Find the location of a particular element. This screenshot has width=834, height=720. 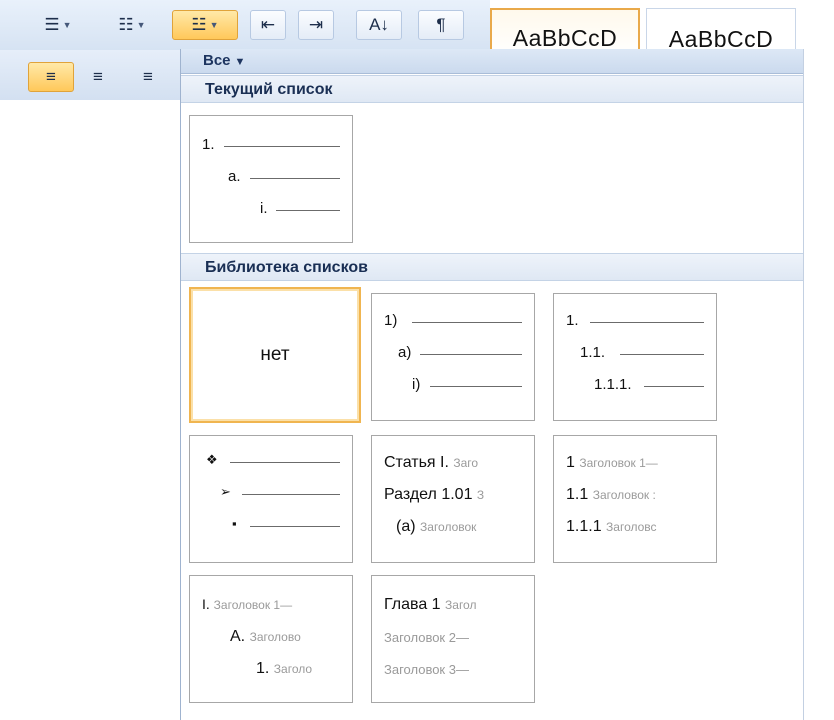

heading-sample: Заго is located at coordinates (466, 463).